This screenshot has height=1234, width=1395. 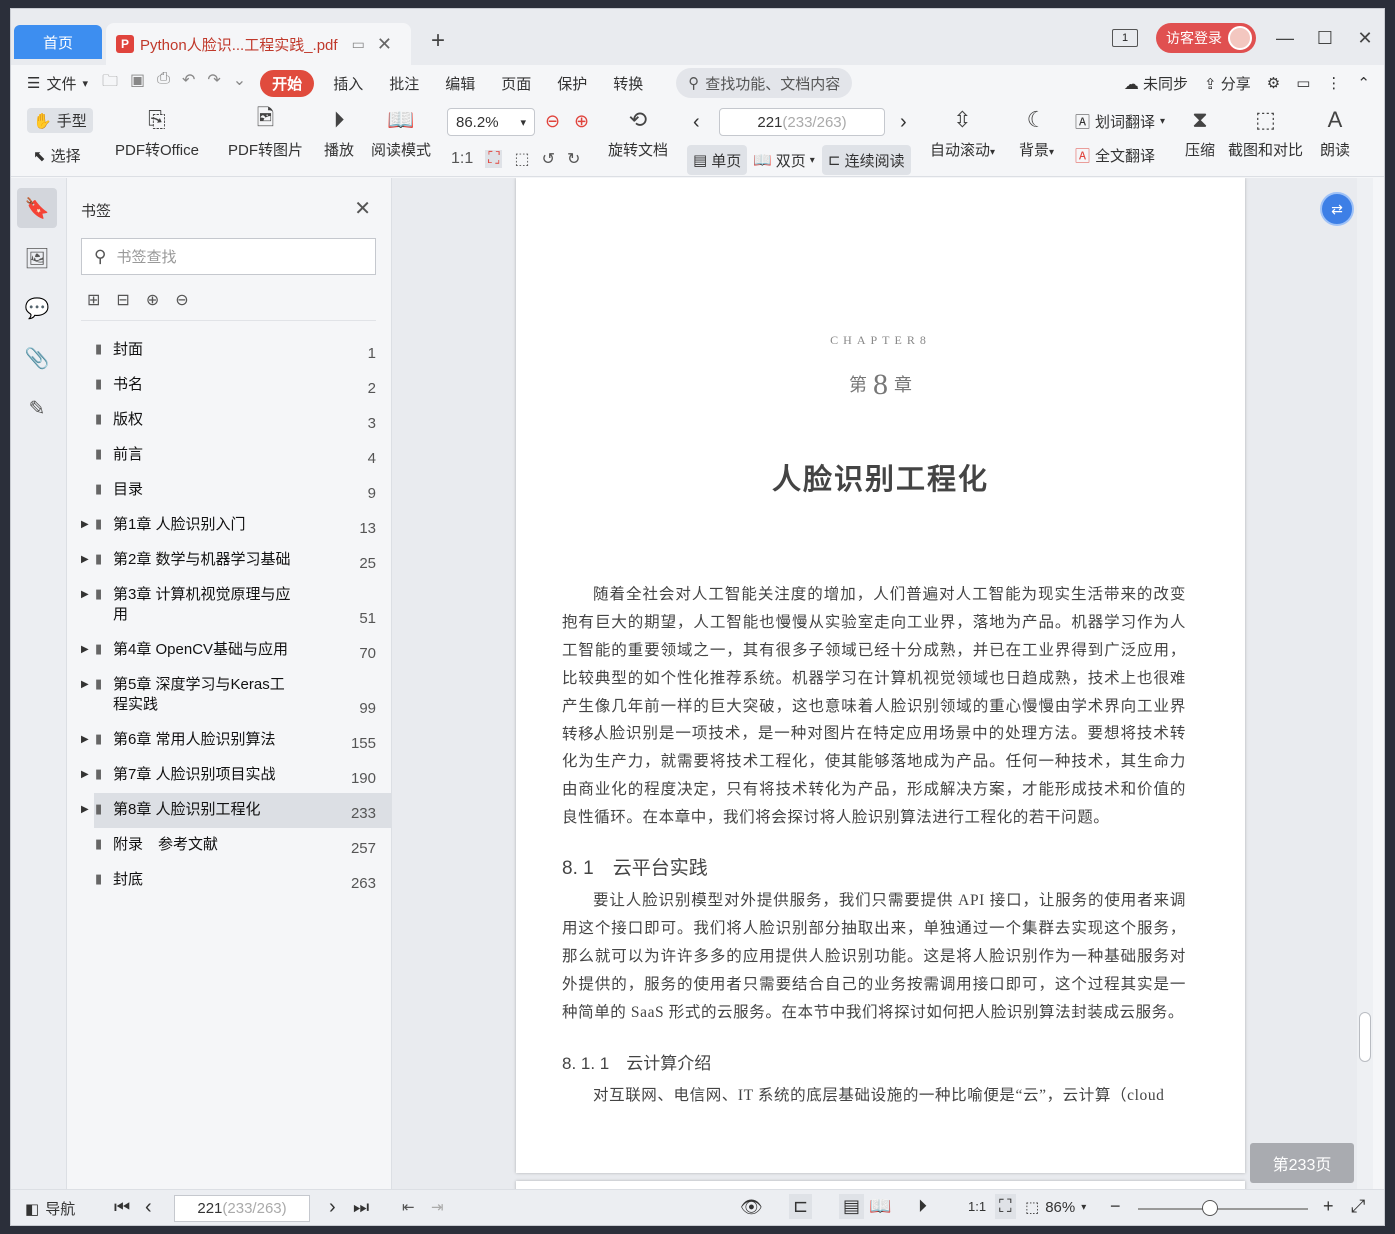 What do you see at coordinates (362, 208) in the screenshot?
I see `close-icon: ✕` at bounding box center [362, 208].